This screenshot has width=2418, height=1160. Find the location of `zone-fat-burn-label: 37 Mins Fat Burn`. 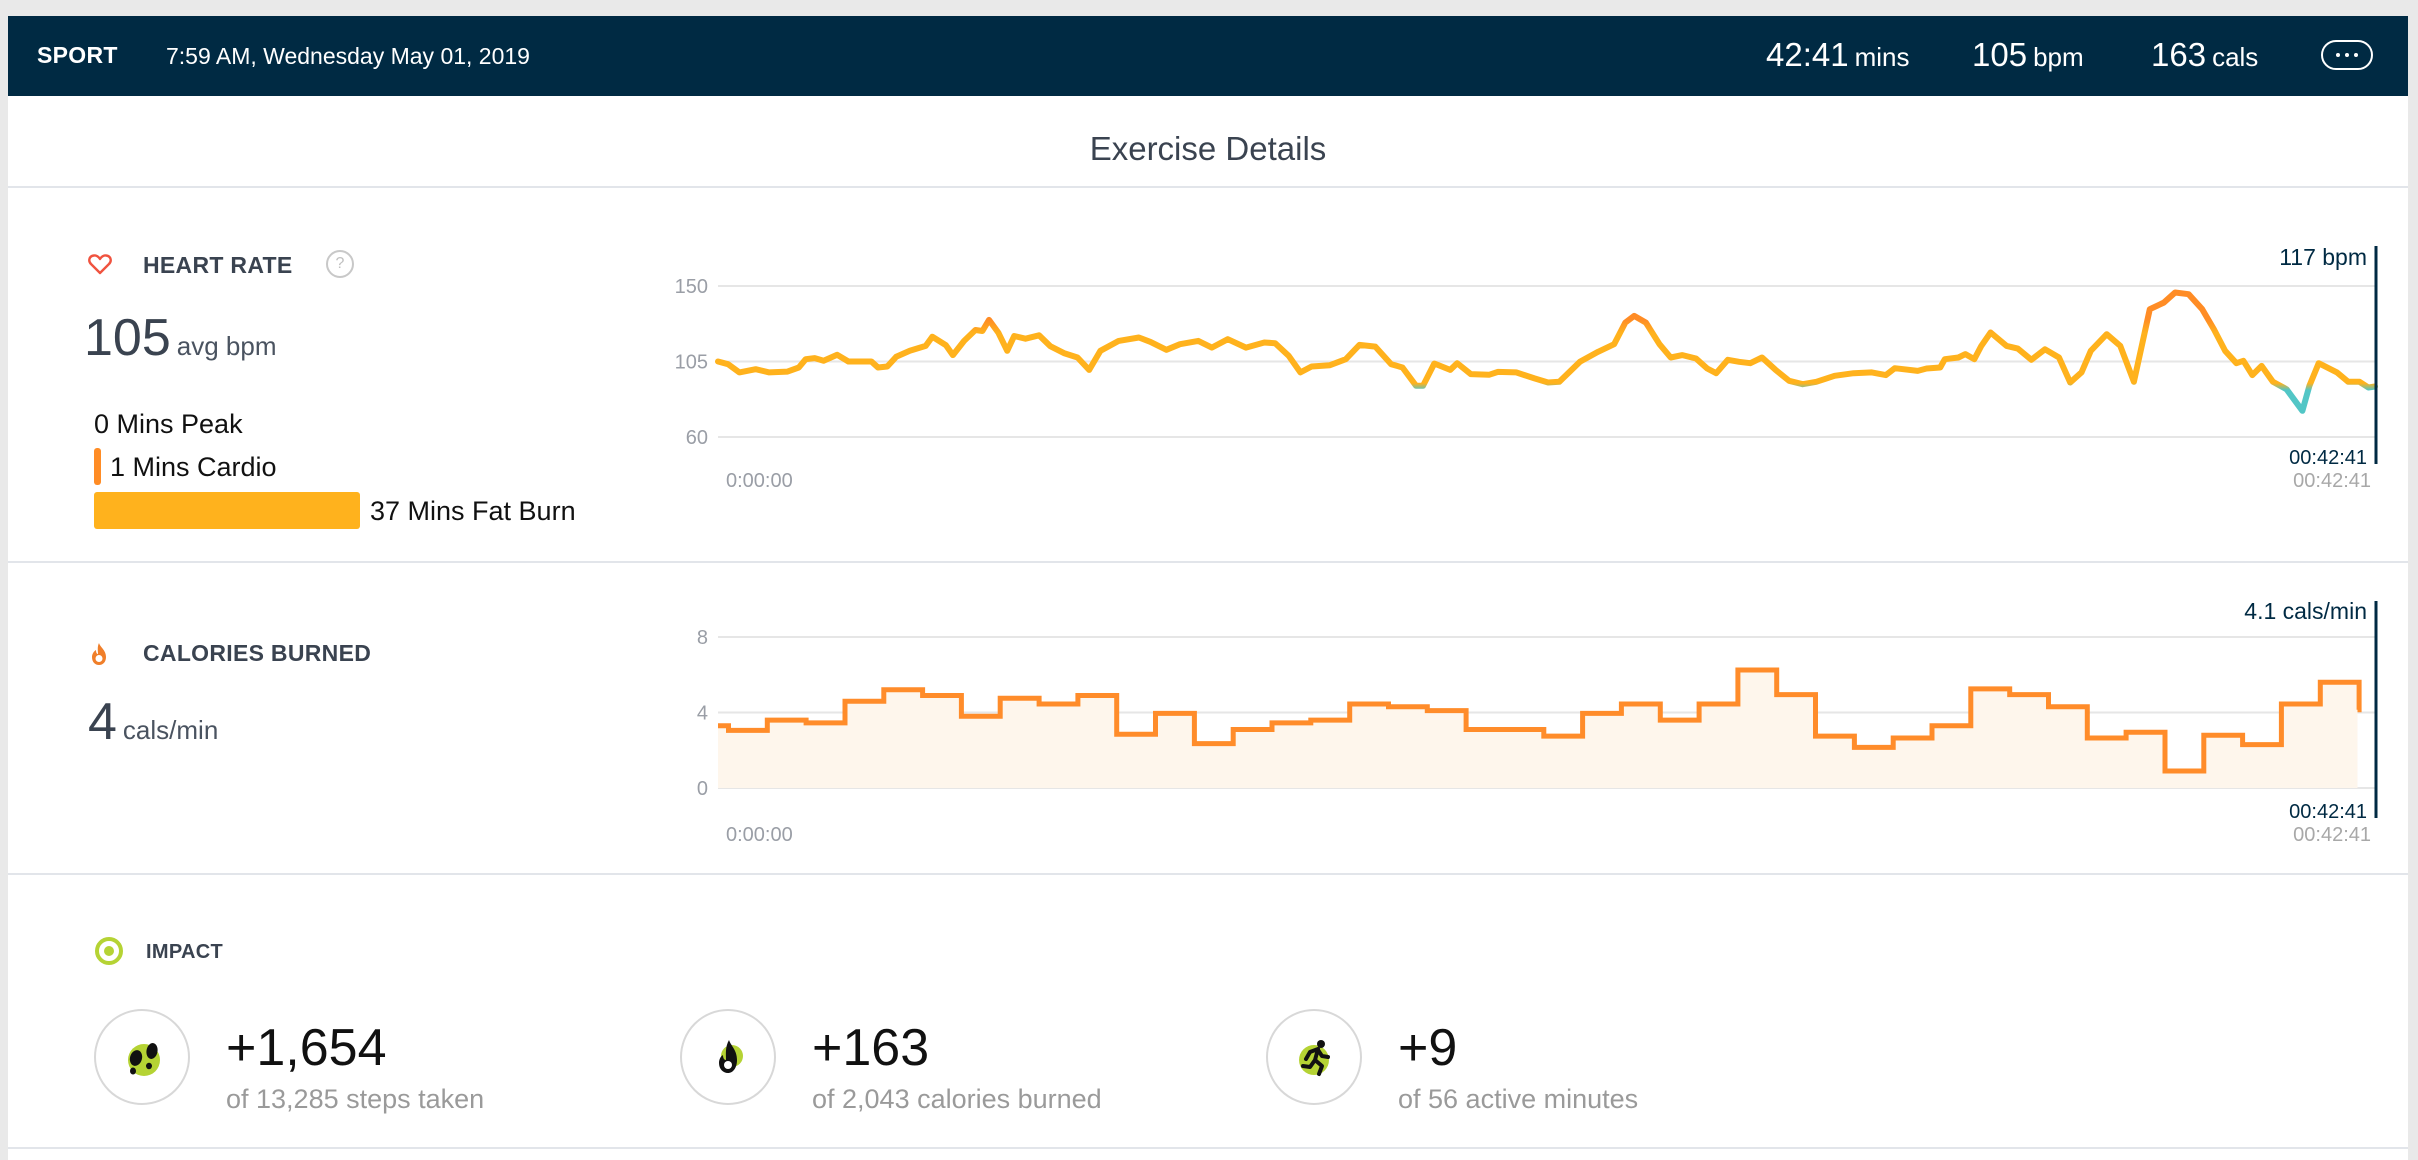

zone-fat-burn-label: 37 Mins Fat Burn is located at coordinates (473, 511).